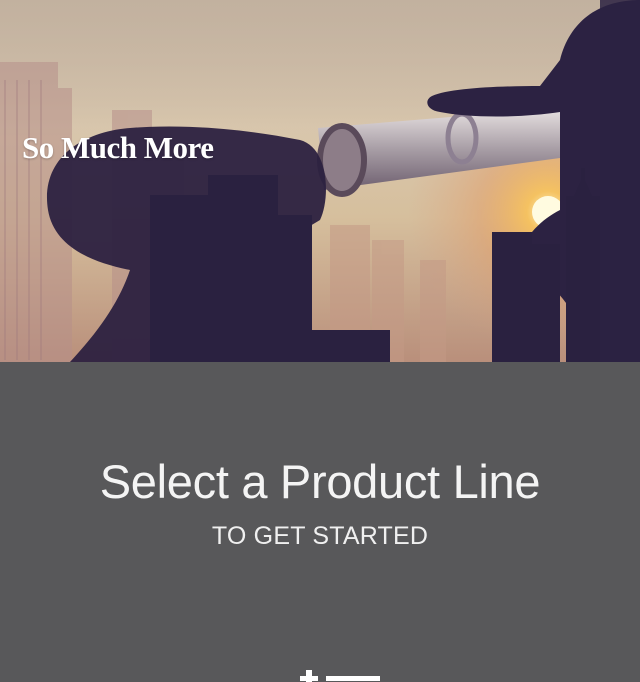  Describe the element at coordinates (118, 147) in the screenshot. I see `hero-title: So Much More` at that location.